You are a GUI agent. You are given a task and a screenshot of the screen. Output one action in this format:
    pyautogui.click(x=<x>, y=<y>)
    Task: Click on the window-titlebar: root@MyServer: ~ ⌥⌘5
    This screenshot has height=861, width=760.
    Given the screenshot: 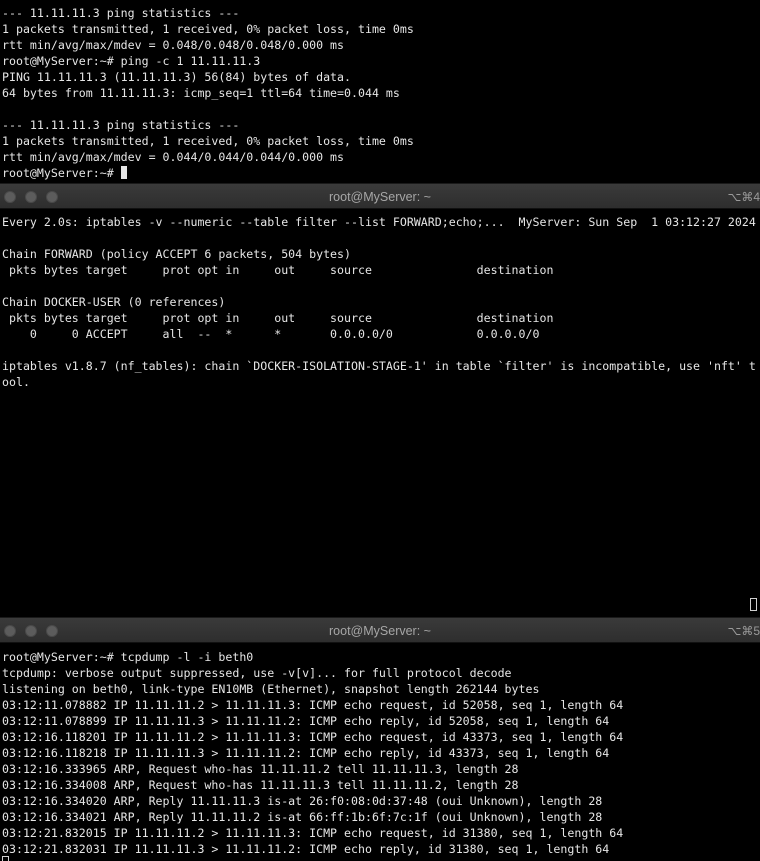 What is the action you would take?
    pyautogui.click(x=380, y=630)
    